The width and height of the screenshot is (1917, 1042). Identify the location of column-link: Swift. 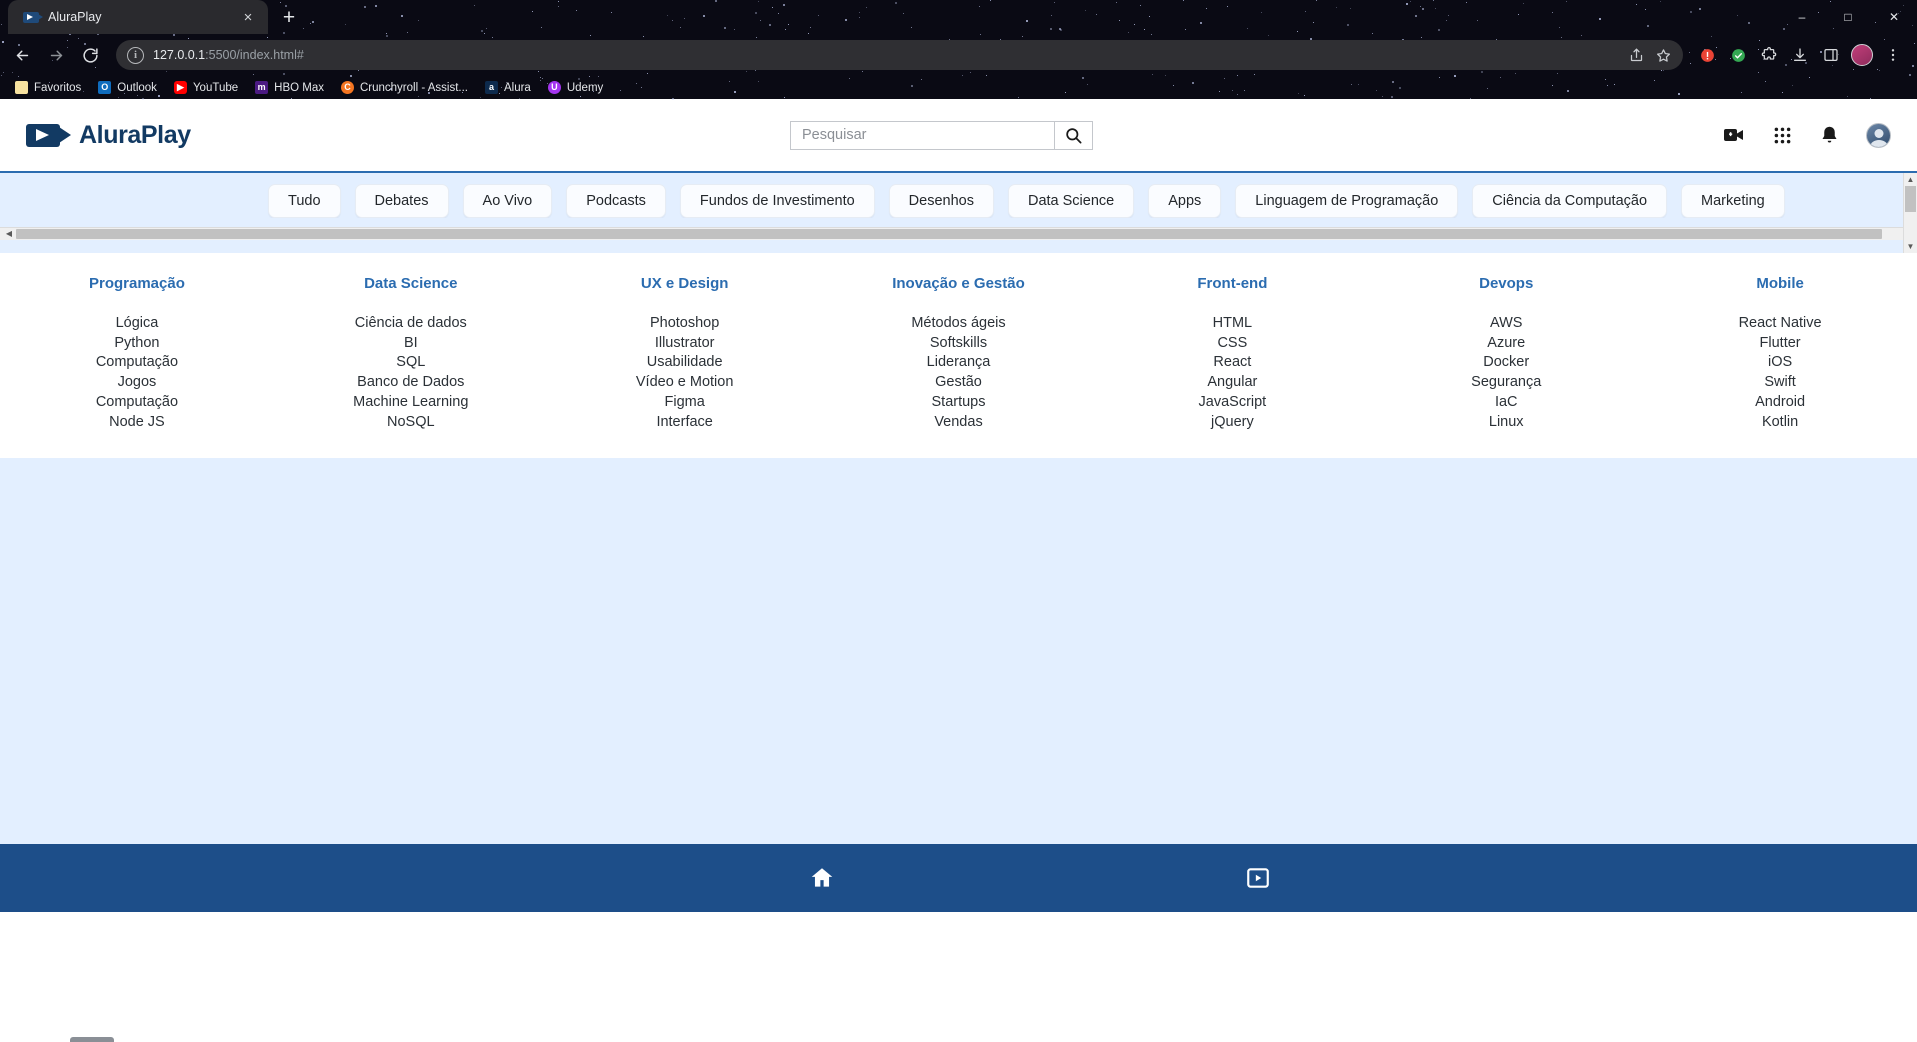
(1780, 383).